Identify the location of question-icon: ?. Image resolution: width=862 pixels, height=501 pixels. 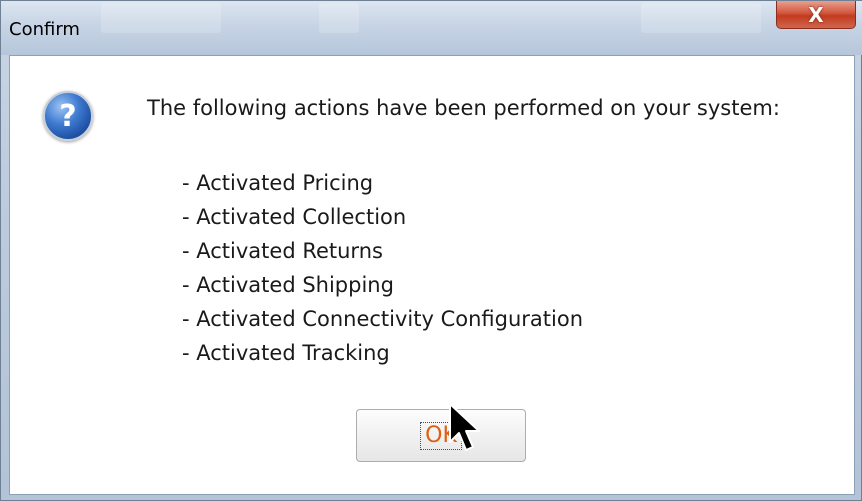
(68, 116).